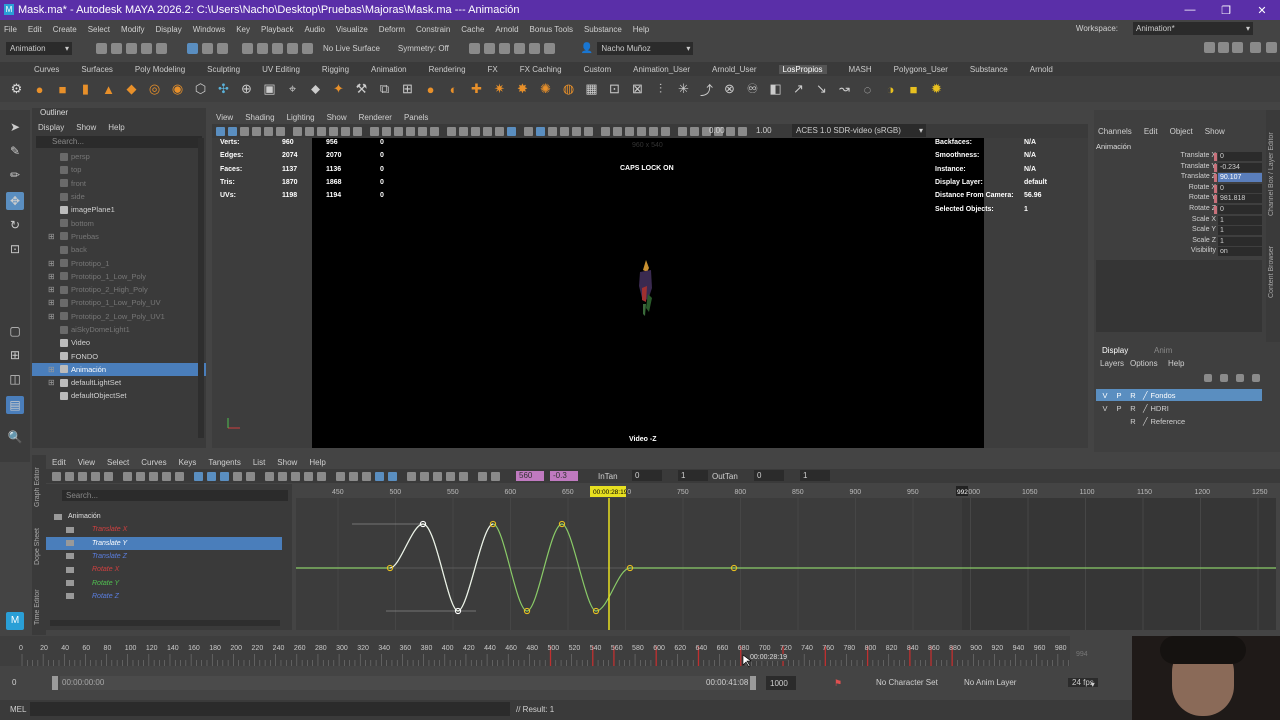  What do you see at coordinates (1112, 363) in the screenshot?
I see `layers-menu: Layers` at bounding box center [1112, 363].